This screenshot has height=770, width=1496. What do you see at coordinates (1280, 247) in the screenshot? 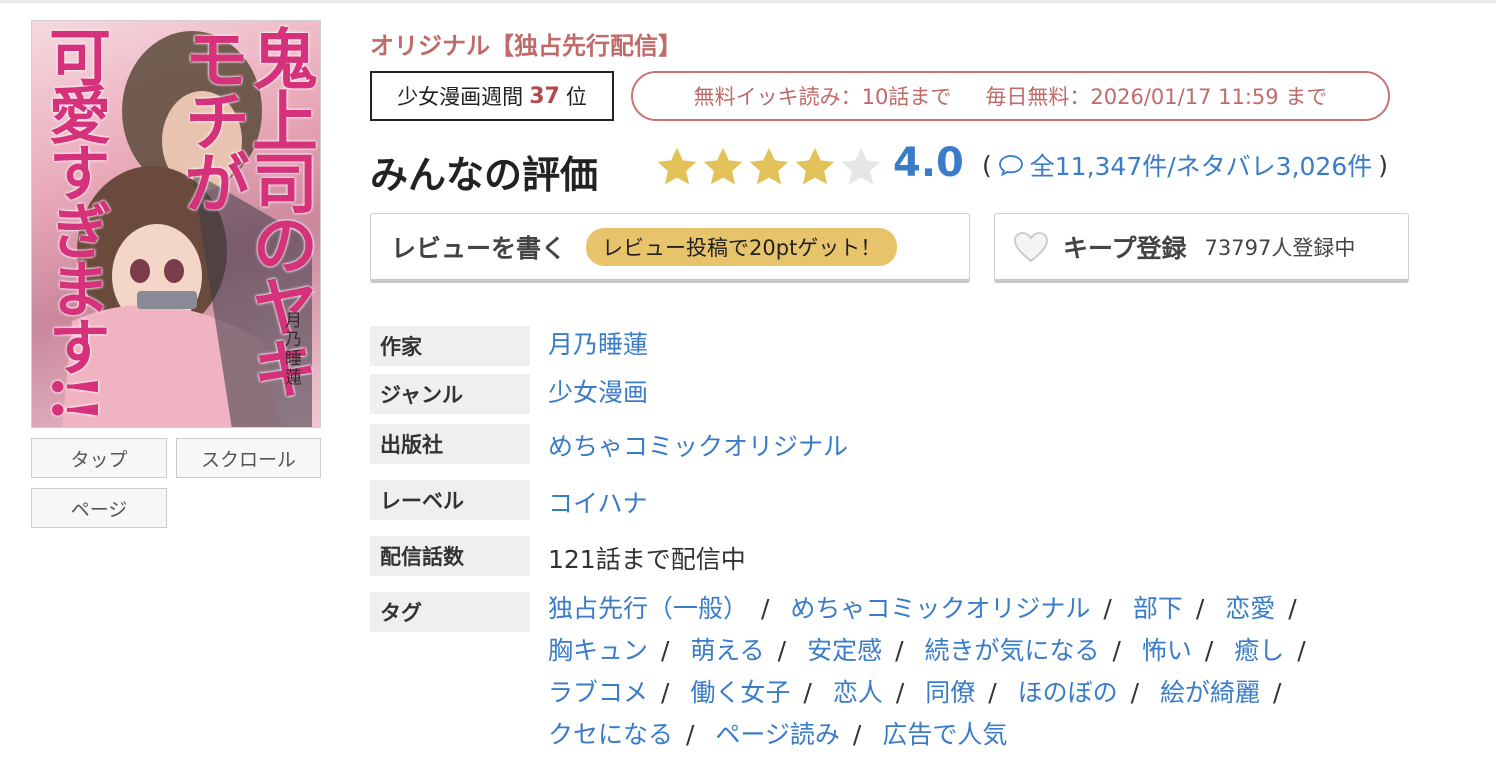
I see `keep-count: 73797人登録中` at bounding box center [1280, 247].